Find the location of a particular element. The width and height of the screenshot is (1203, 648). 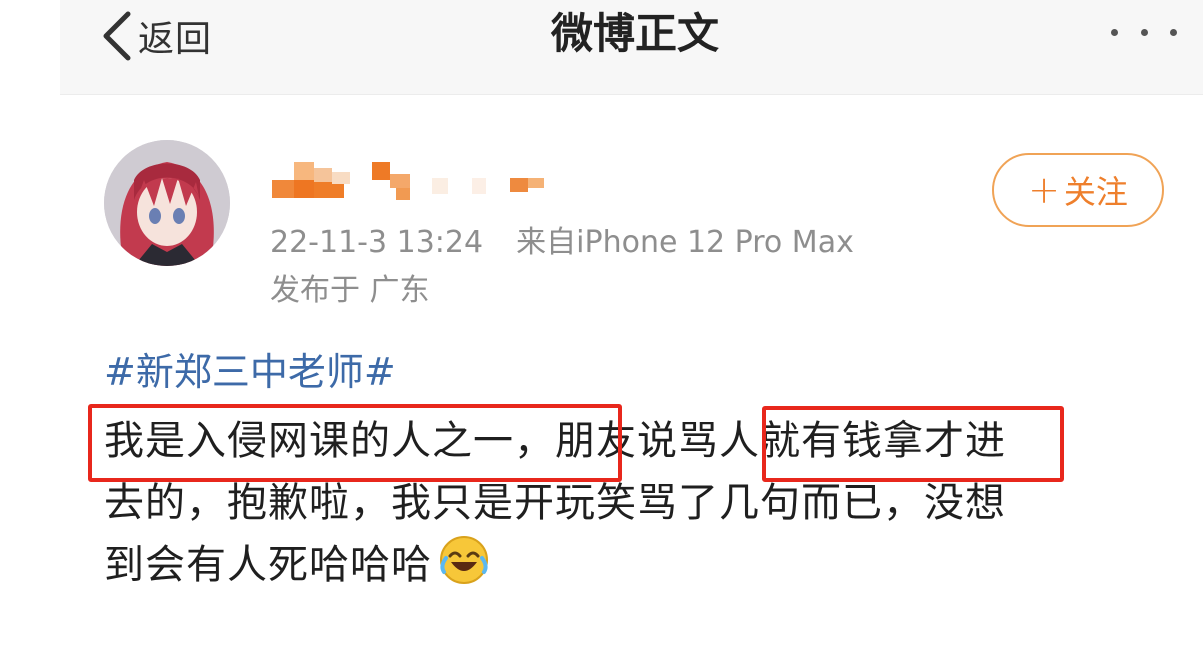

back-button: 返回 is located at coordinates (154, 36).